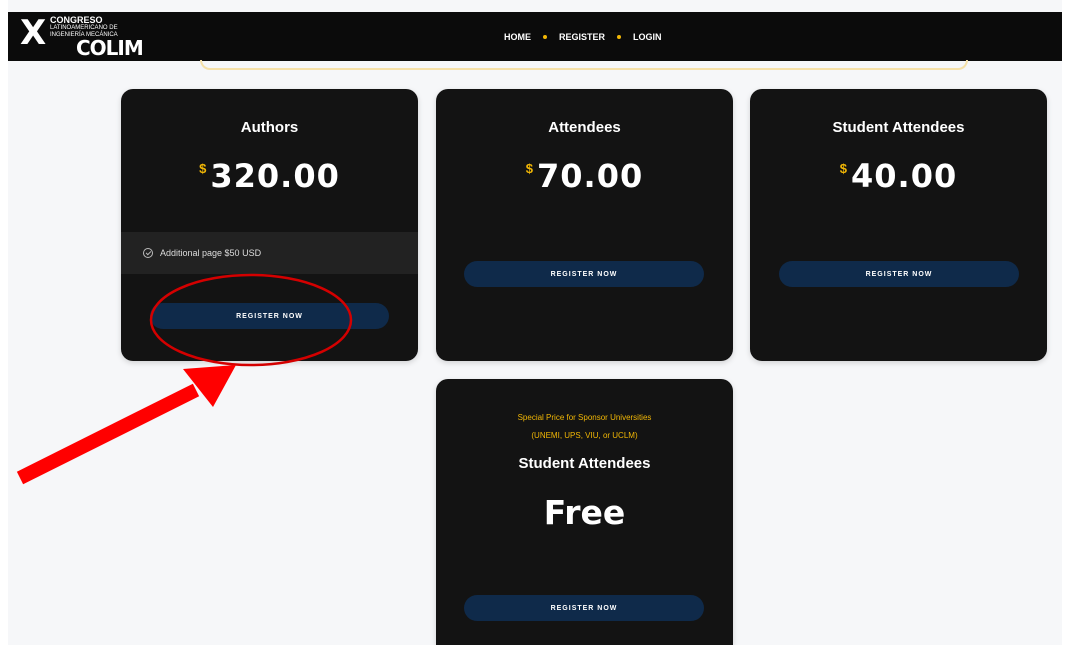  I want to click on sponsor-universities-list: (UNEMI, UPS, VIU, or UCLM), so click(584, 435).